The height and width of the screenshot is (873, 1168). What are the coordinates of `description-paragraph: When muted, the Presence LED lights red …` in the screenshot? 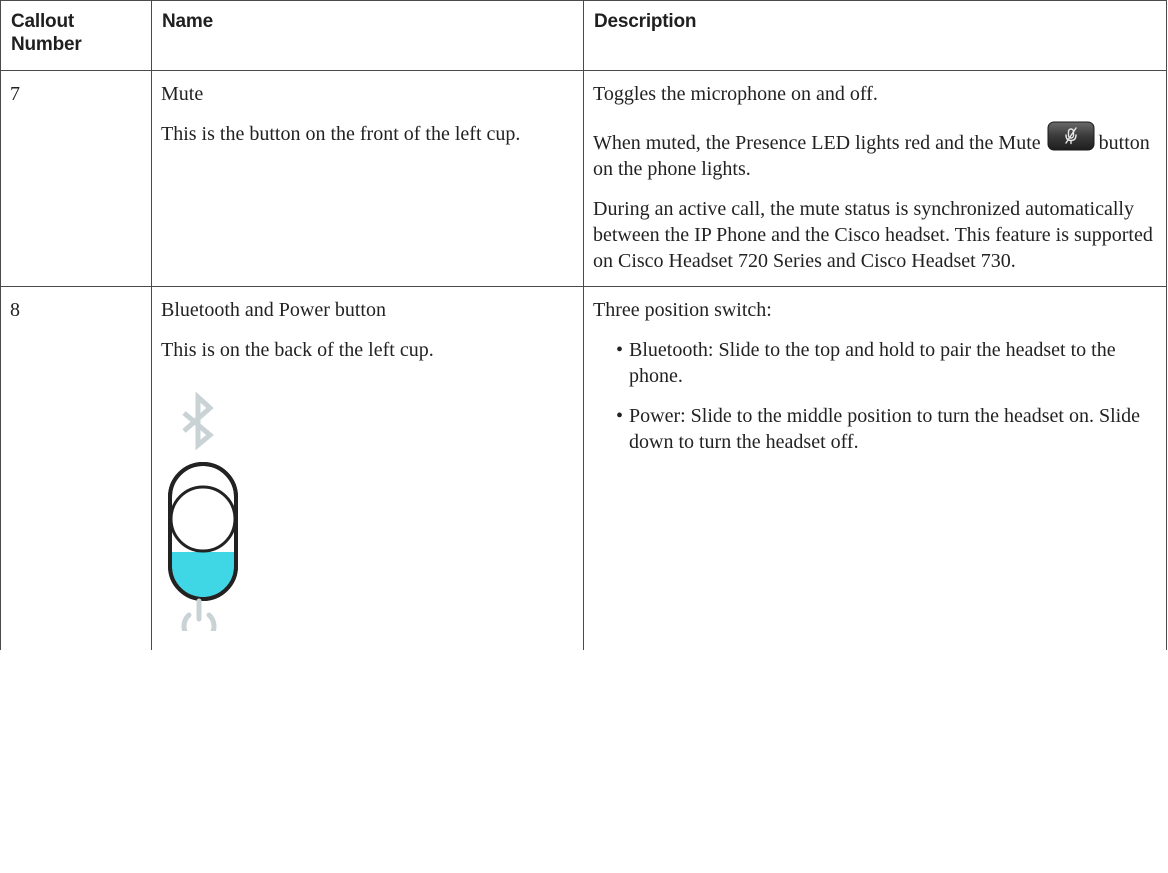 It's located at (875, 151).